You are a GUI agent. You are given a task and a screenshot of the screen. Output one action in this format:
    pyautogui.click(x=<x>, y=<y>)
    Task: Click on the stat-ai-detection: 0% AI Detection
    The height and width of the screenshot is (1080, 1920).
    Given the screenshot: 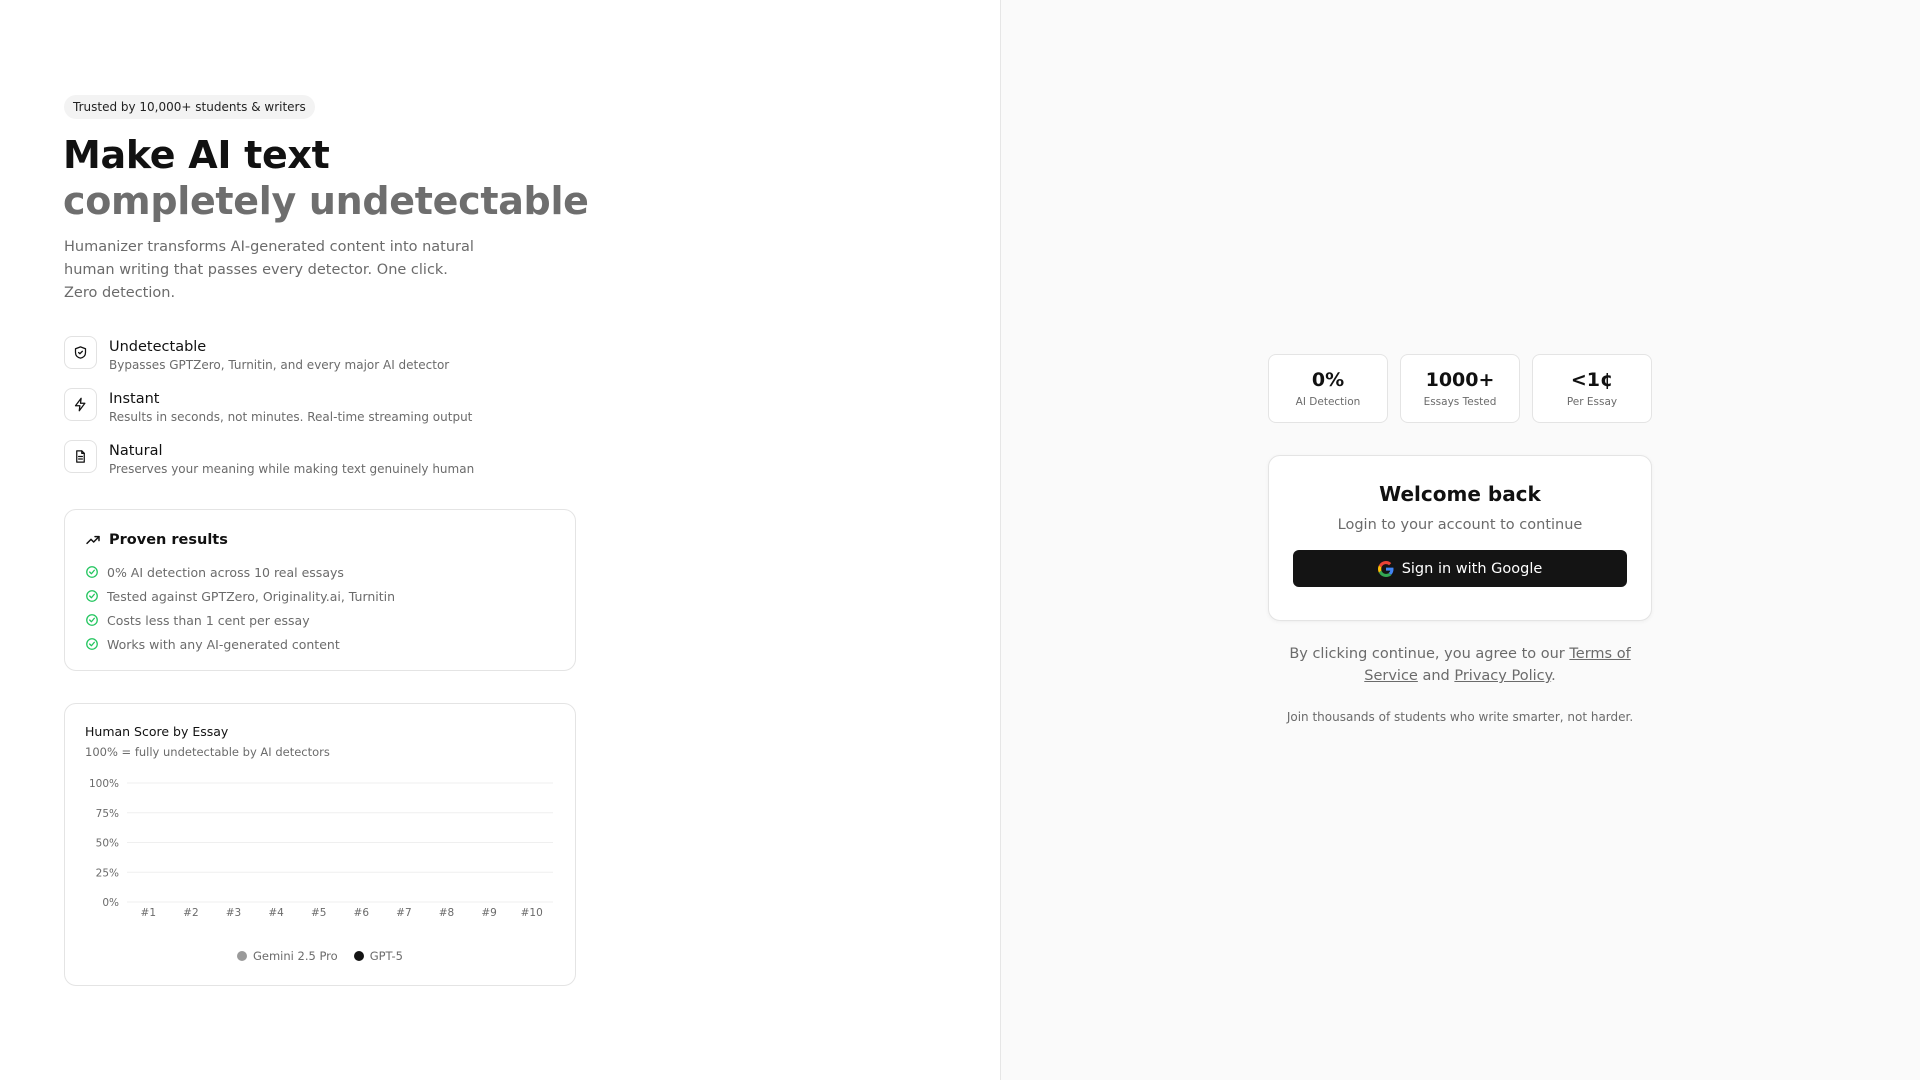 What is the action you would take?
    pyautogui.click(x=1328, y=388)
    